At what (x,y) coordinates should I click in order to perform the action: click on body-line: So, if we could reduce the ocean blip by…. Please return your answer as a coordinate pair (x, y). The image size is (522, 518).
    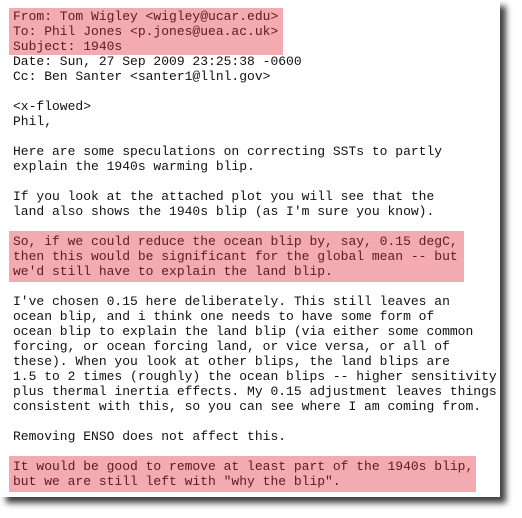
    Looking at the image, I should click on (235, 241).